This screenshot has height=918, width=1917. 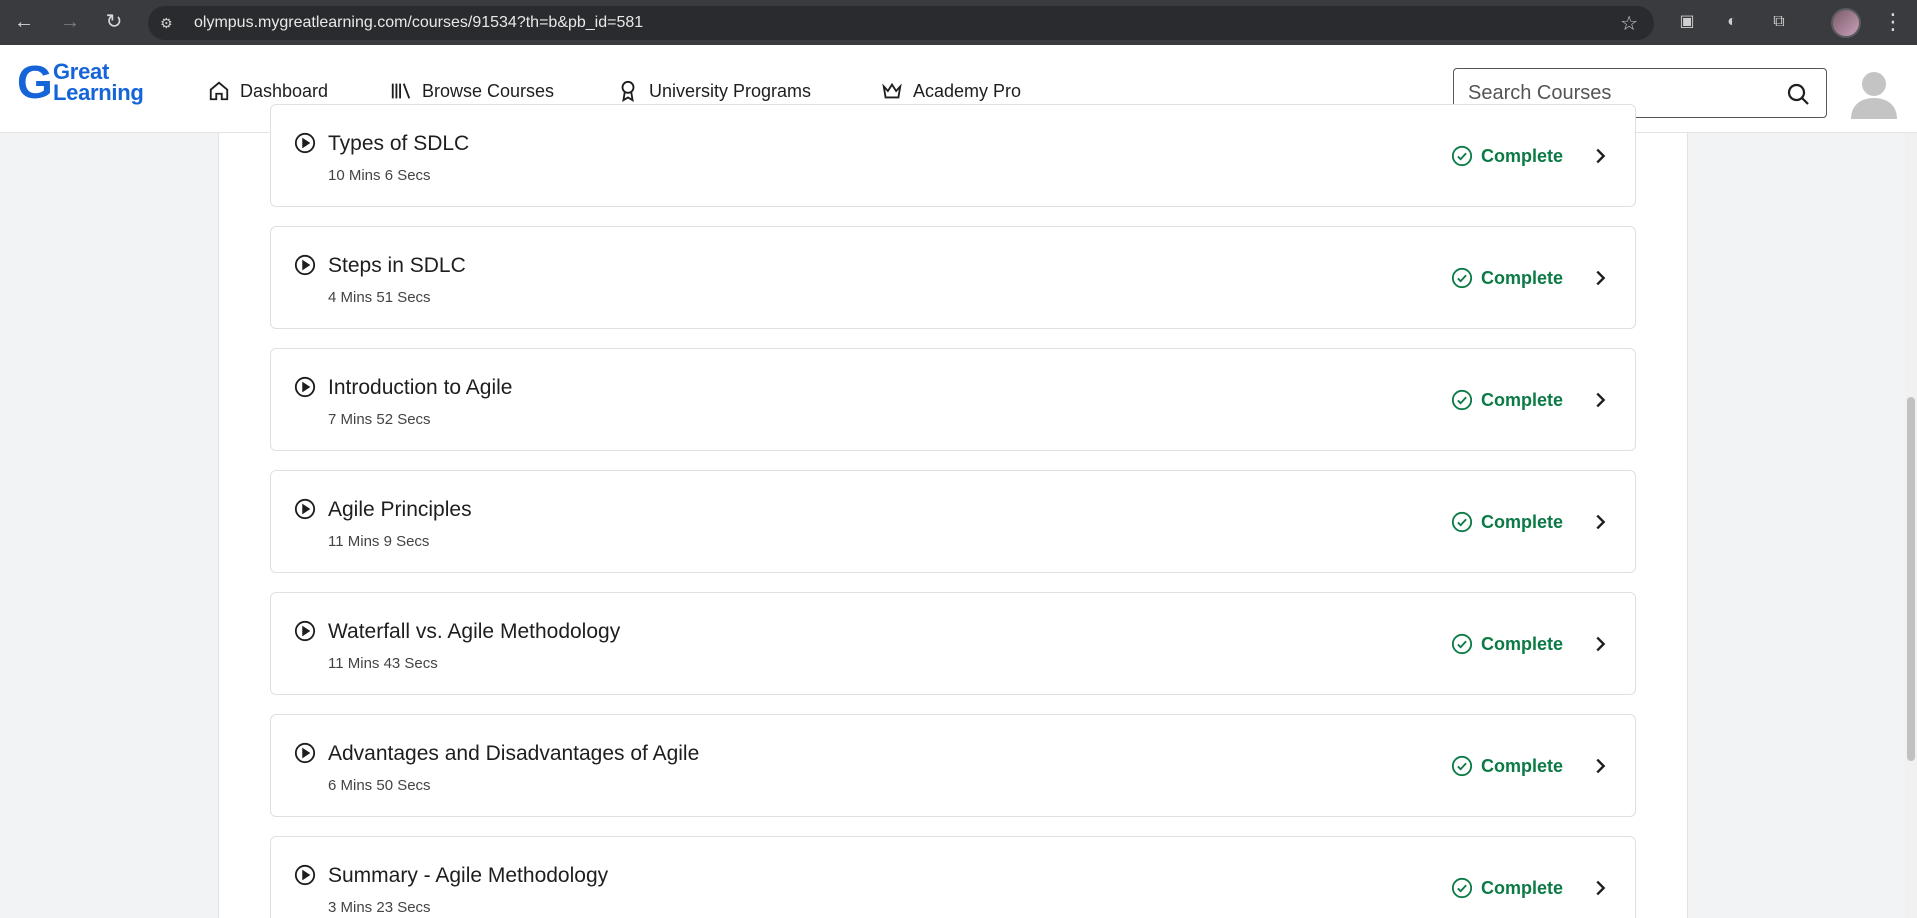 I want to click on great-learning-logo: G Great Learning, so click(x=84, y=82).